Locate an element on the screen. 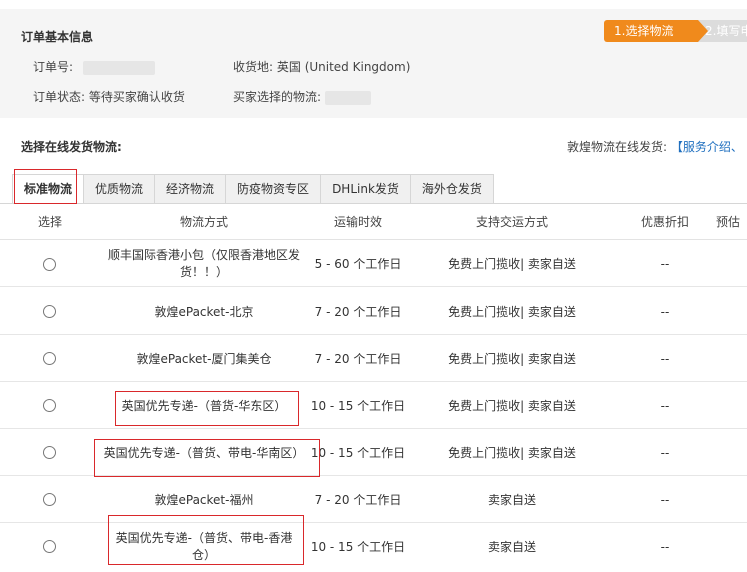  ship-to-field: 收货地: 英国 (United Kingdom) is located at coordinates (321, 66).